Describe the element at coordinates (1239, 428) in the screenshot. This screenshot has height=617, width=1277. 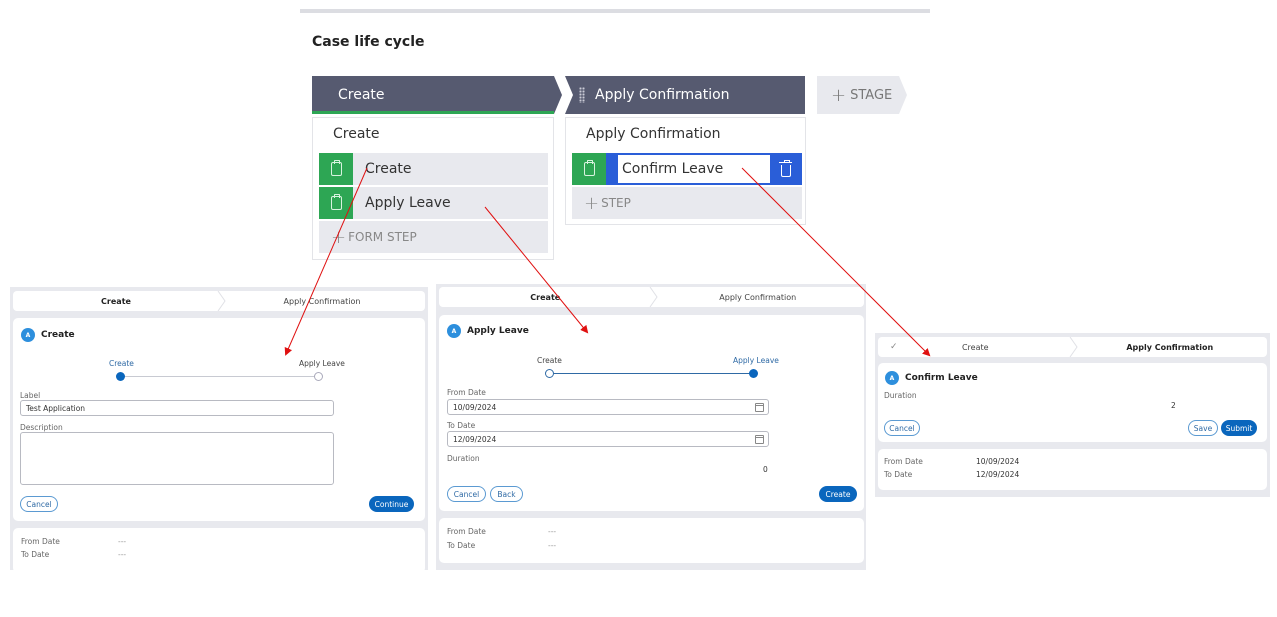
I see `submit-button: Submit` at that location.